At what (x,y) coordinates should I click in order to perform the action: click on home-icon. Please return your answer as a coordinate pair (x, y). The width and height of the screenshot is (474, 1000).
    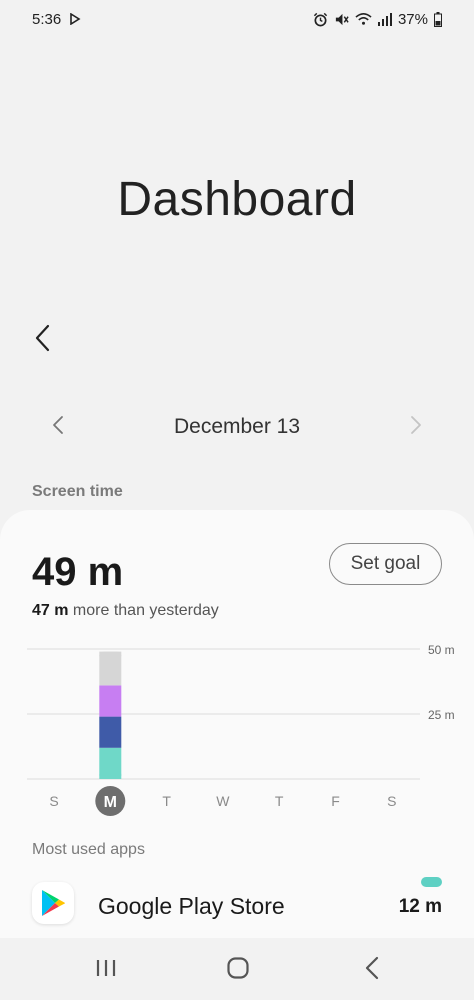
    Looking at the image, I should click on (238, 970).